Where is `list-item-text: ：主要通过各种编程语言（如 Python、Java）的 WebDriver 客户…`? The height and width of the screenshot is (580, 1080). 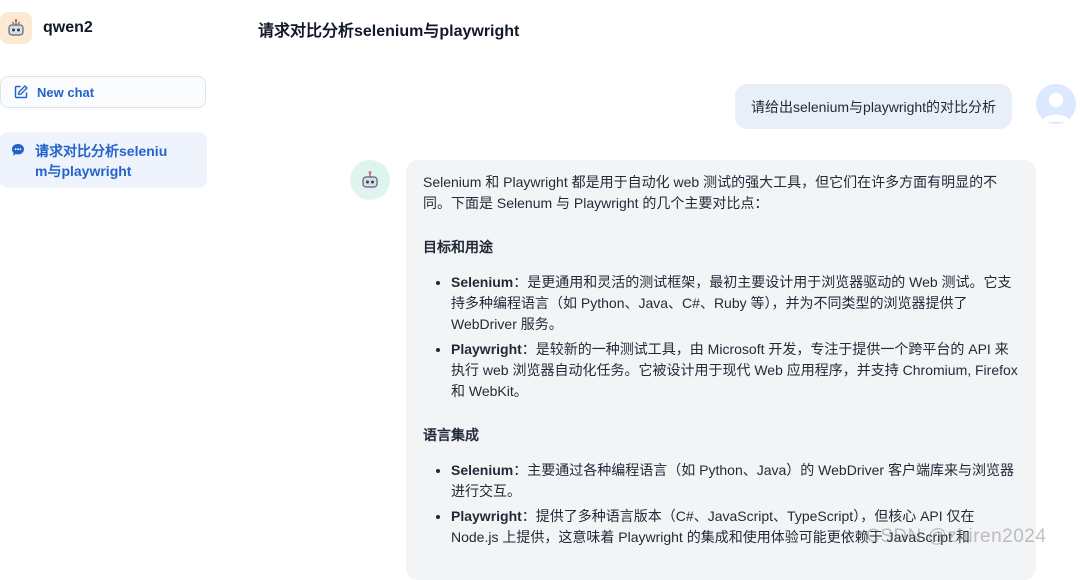 list-item-text: ：主要通过各种编程语言（如 Python、Java）的 WebDriver 客户… is located at coordinates (732, 480).